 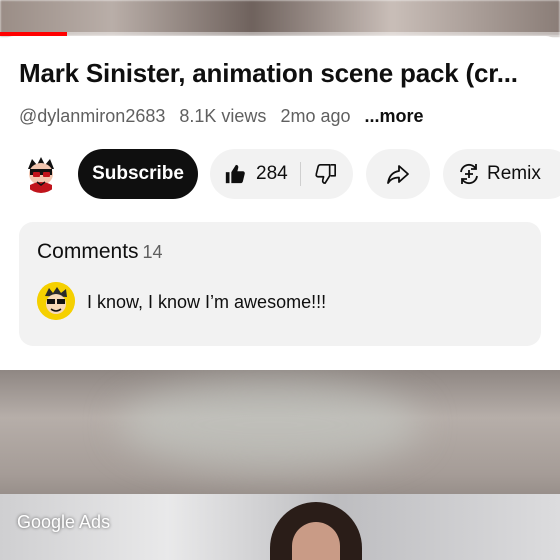 What do you see at coordinates (280, 18) in the screenshot?
I see `video-player-preview` at bounding box center [280, 18].